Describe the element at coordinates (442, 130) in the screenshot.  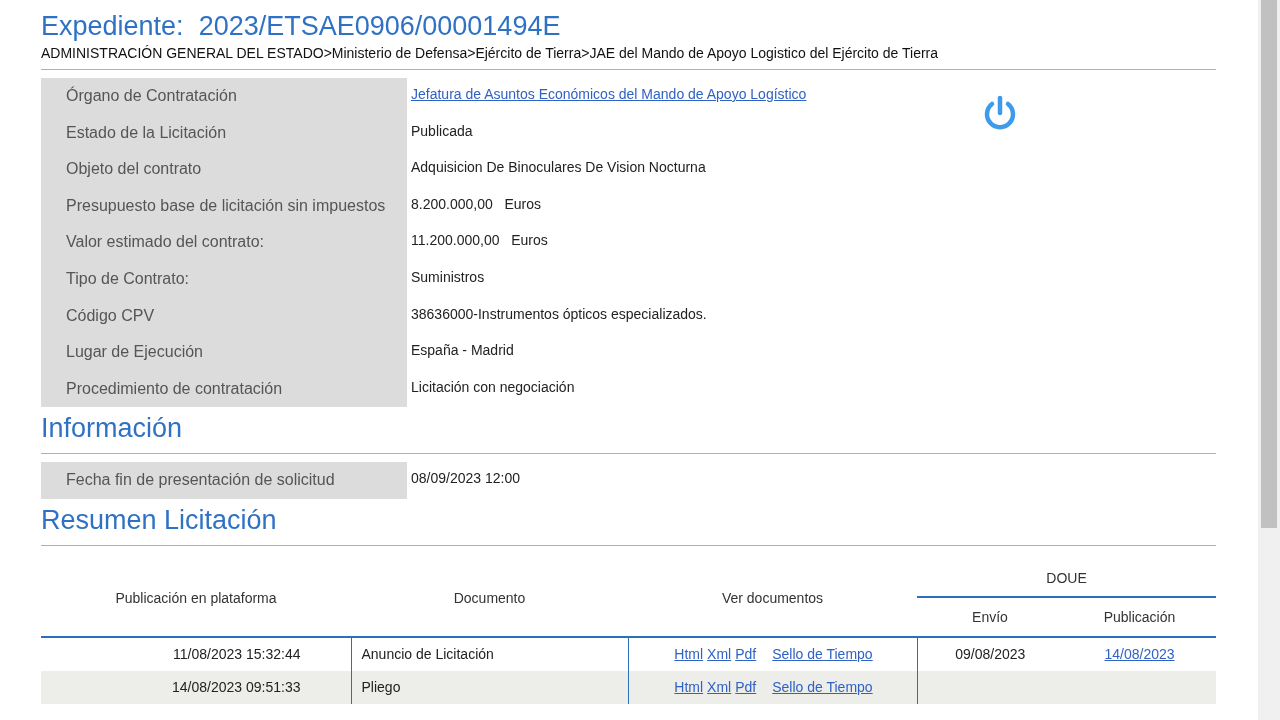
I see `field-value: Publicada` at that location.